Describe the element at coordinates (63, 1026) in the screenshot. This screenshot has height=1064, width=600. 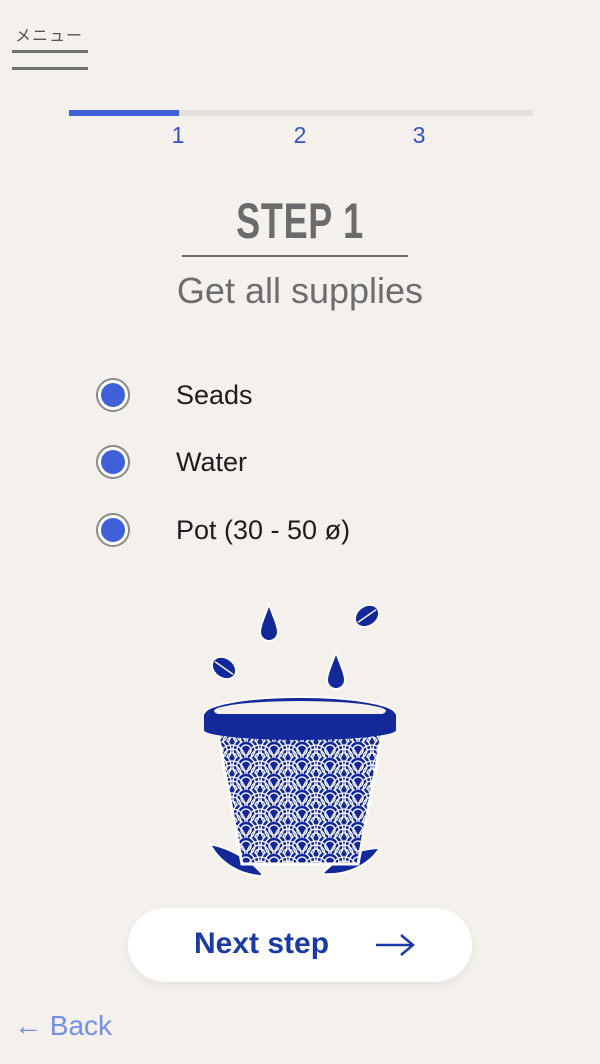
I see `back-link: ← Back` at that location.